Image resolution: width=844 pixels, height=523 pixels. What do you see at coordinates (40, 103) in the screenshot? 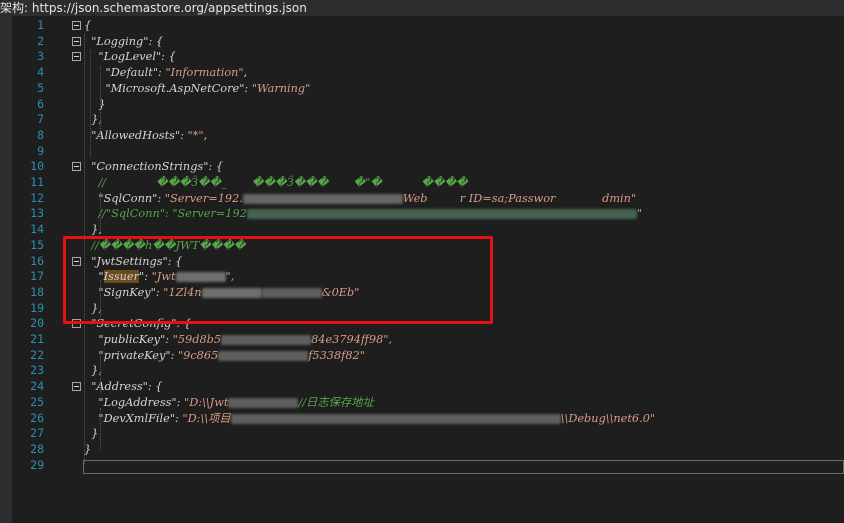
I see `line-number: 6` at bounding box center [40, 103].